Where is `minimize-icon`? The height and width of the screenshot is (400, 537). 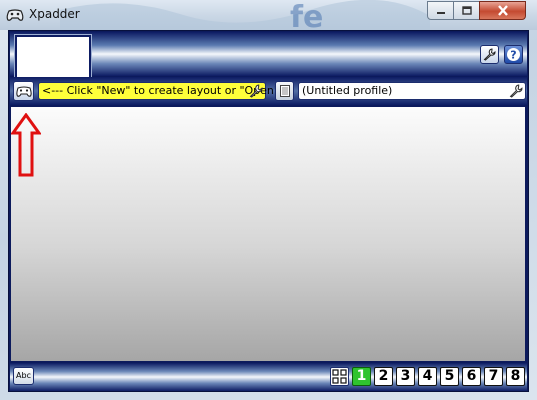
minimize-icon is located at coordinates (440, 12).